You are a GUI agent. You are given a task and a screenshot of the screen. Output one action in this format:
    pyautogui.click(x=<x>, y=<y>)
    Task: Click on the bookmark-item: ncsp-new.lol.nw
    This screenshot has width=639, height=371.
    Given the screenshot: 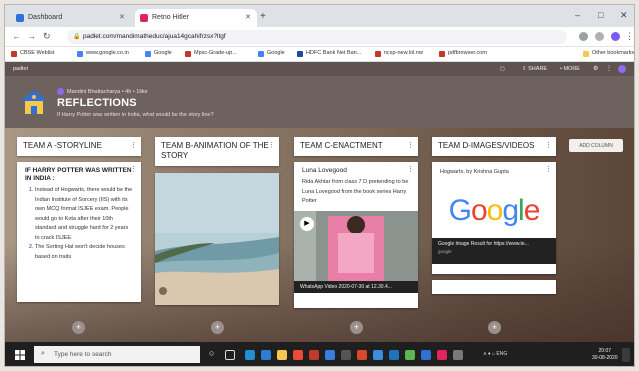 What is the action you would take?
    pyautogui.click(x=399, y=53)
    